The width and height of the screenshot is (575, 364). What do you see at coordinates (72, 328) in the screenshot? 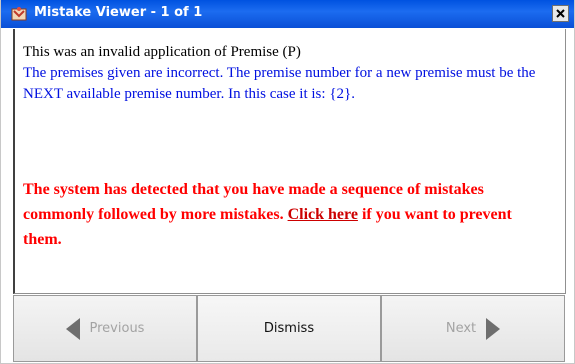
I see `arrow-left-icon` at bounding box center [72, 328].